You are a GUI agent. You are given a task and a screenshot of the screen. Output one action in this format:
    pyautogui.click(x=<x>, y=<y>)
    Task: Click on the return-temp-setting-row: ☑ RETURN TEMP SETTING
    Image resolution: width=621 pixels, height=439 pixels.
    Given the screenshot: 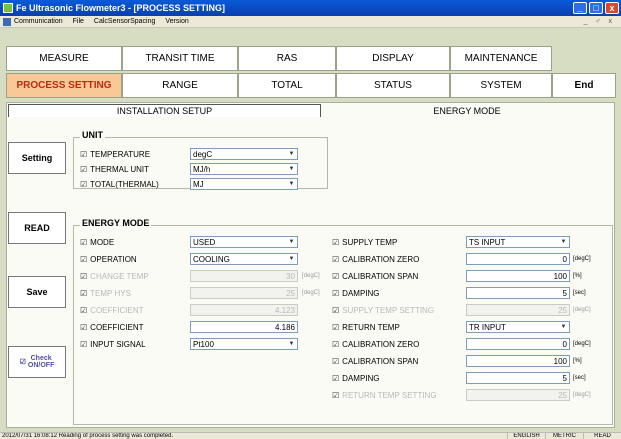 What is the action you would take?
    pyautogui.click(x=384, y=395)
    